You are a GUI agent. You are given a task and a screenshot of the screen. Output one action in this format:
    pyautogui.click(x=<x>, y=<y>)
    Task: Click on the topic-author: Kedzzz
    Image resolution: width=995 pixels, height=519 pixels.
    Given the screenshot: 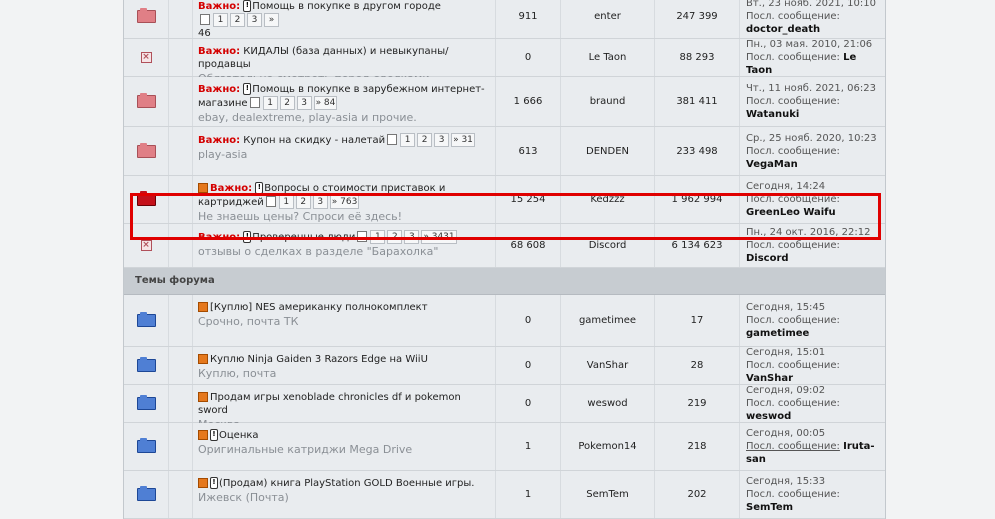 What is the action you would take?
    pyautogui.click(x=607, y=199)
    